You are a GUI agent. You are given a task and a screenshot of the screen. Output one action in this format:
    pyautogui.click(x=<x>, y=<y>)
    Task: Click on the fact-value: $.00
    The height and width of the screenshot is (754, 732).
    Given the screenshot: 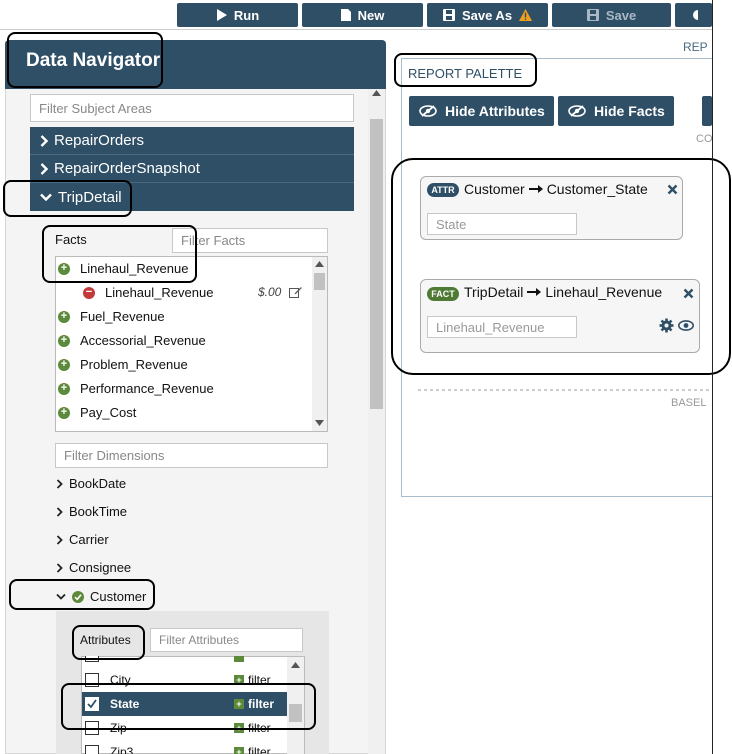 What is the action you would take?
    pyautogui.click(x=270, y=292)
    